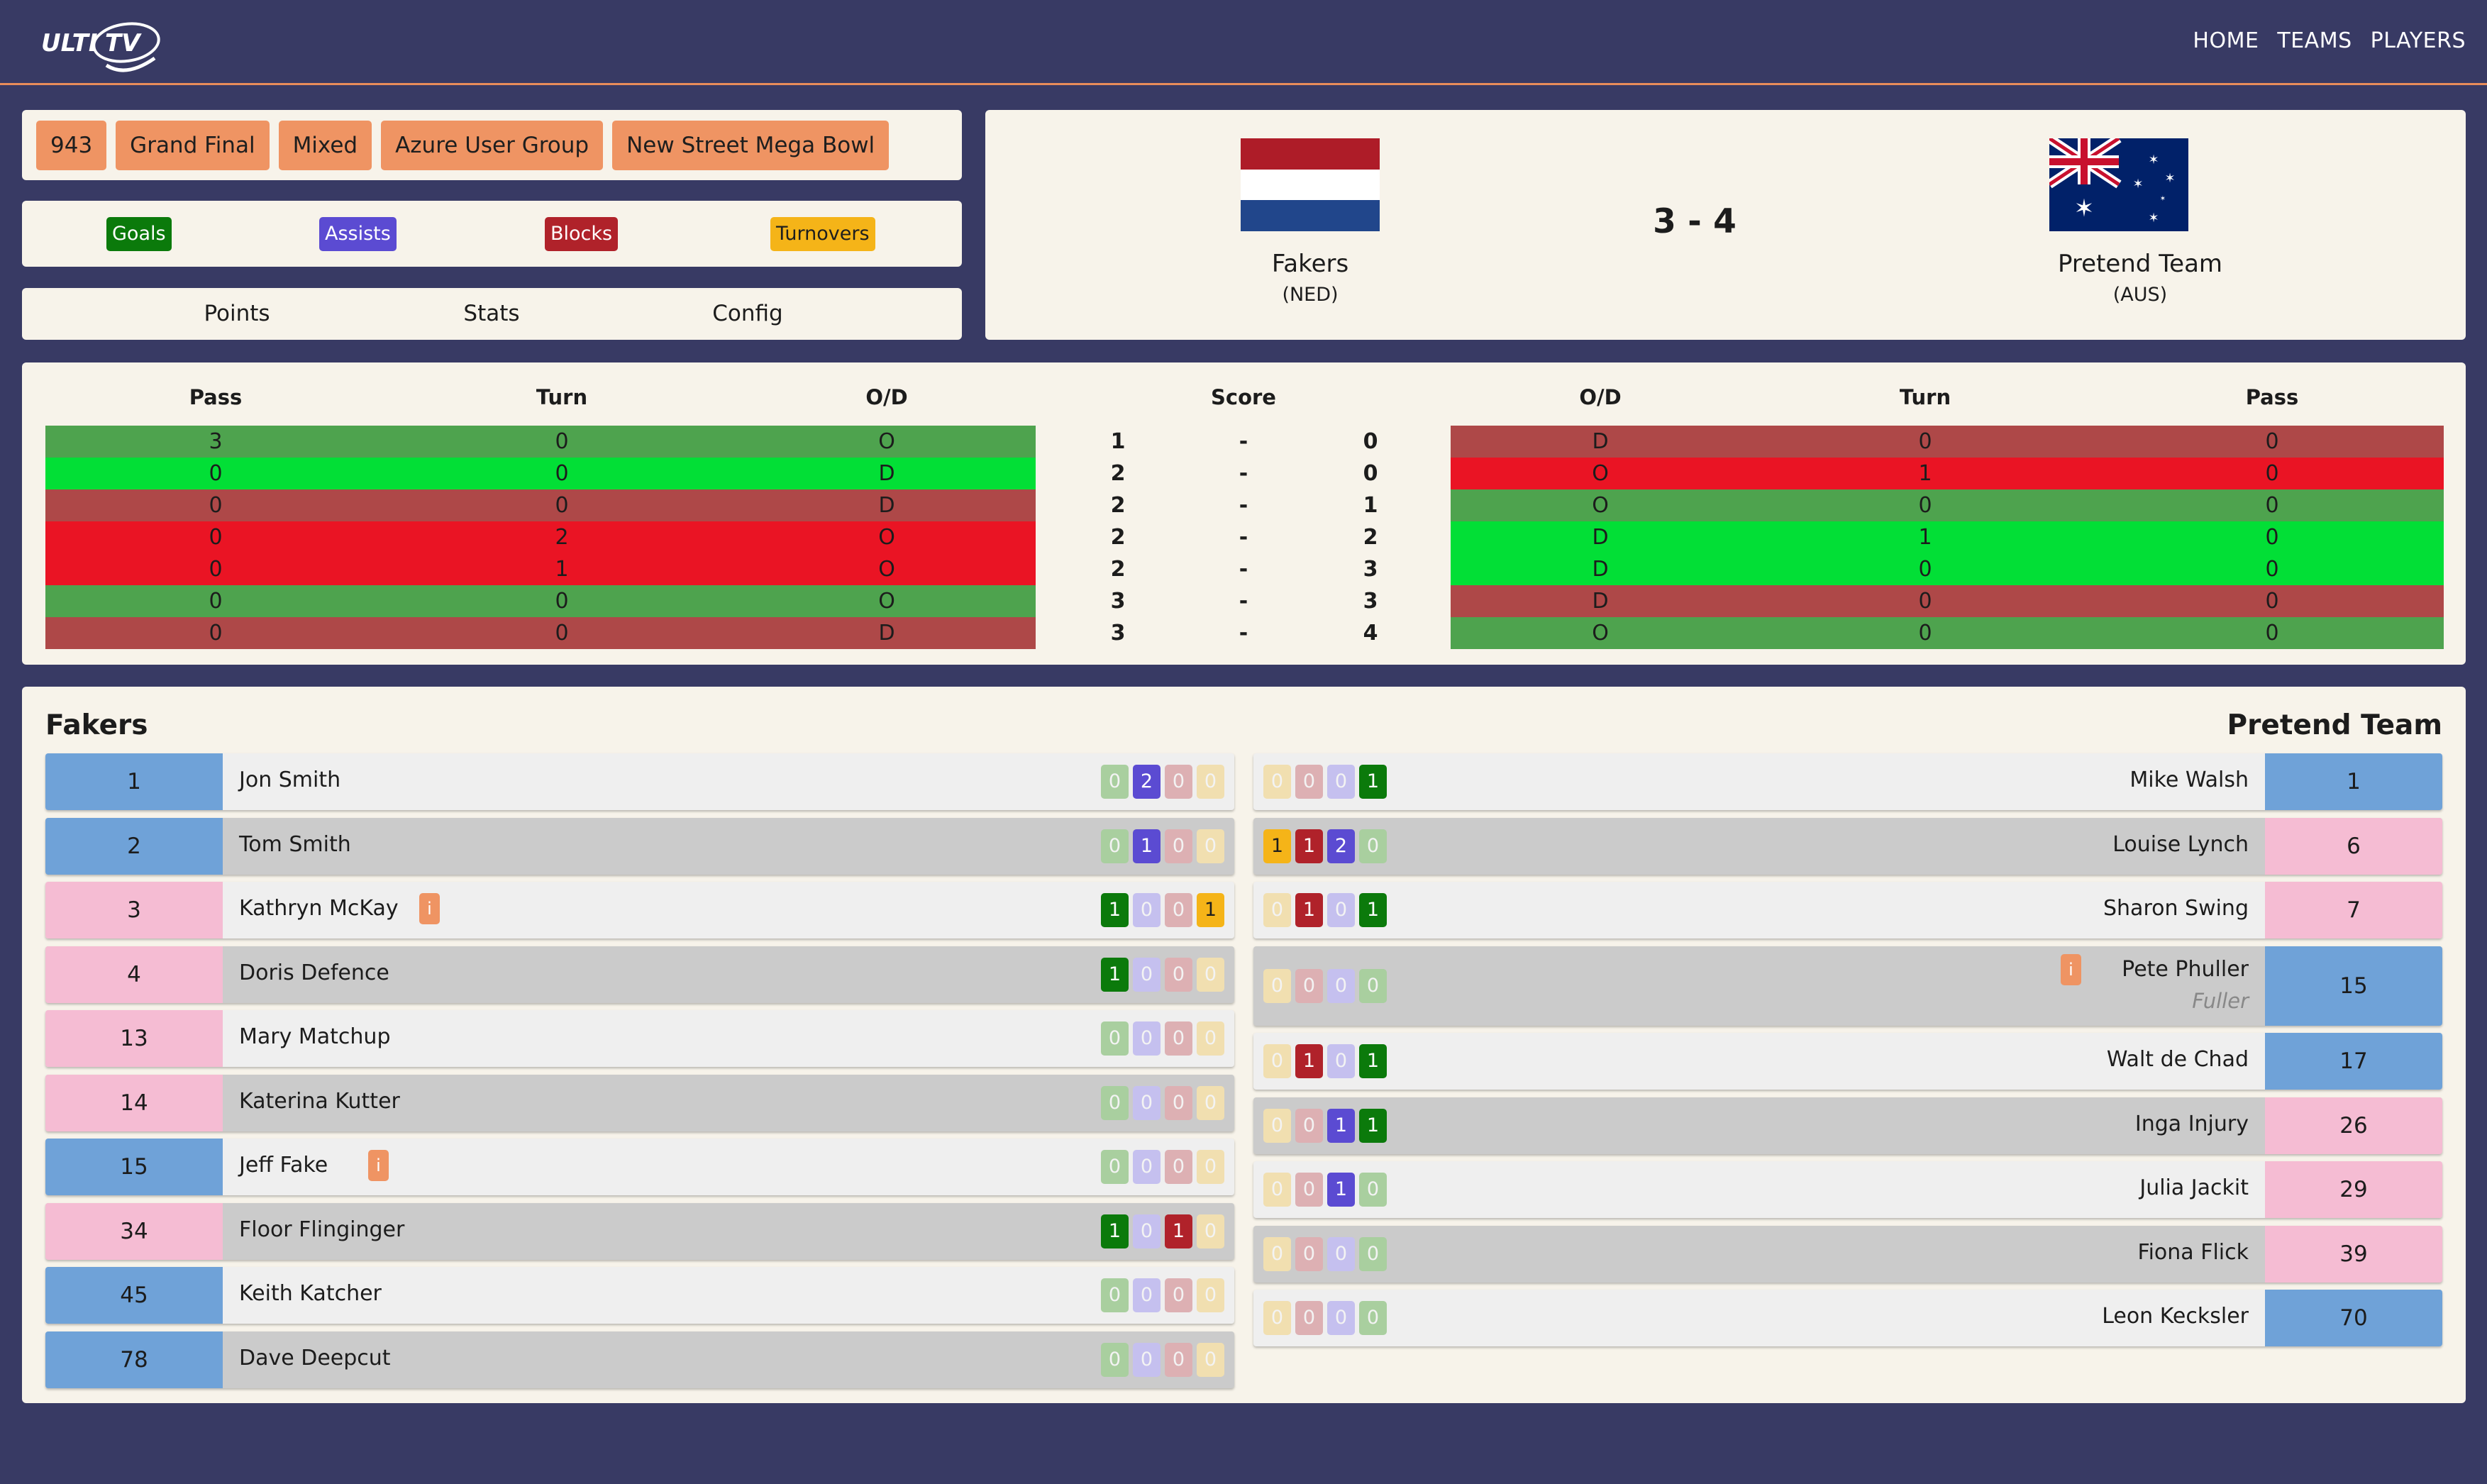 The image size is (2487, 1484). I want to click on player-name: Mary Matchup, so click(315, 1036).